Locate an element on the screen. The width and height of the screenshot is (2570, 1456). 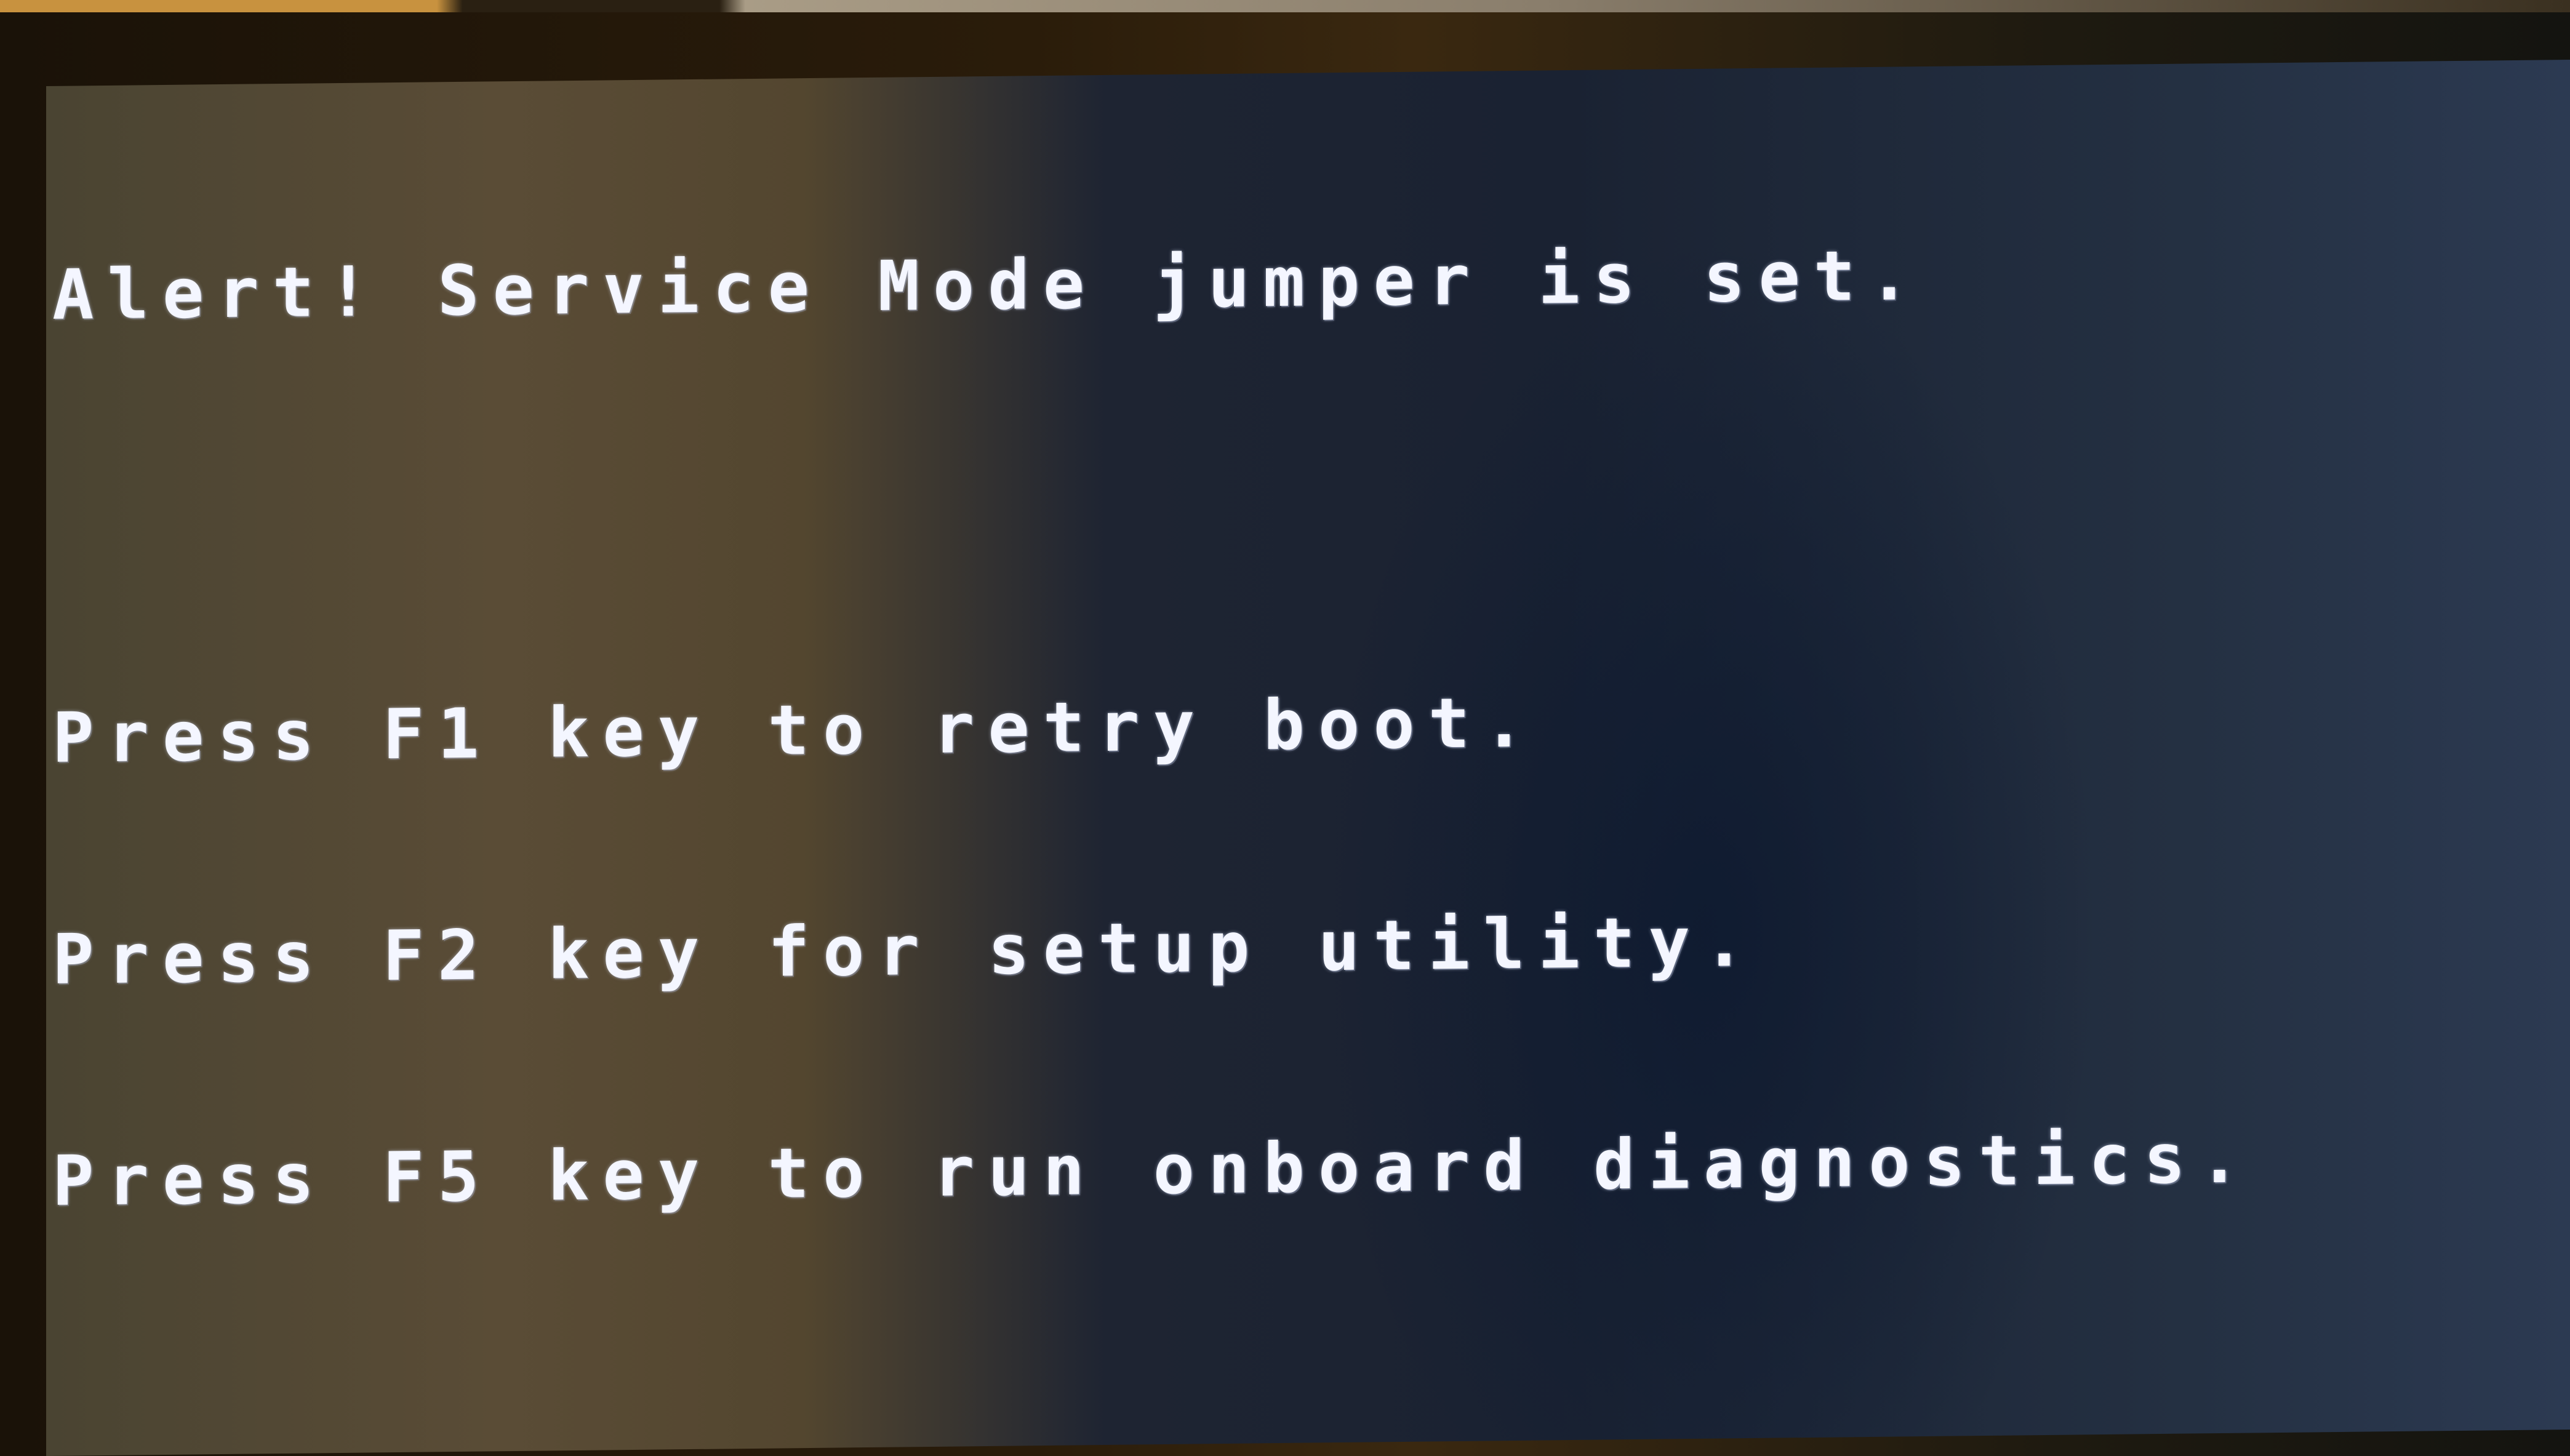
background-wall is located at coordinates (1285, 6).